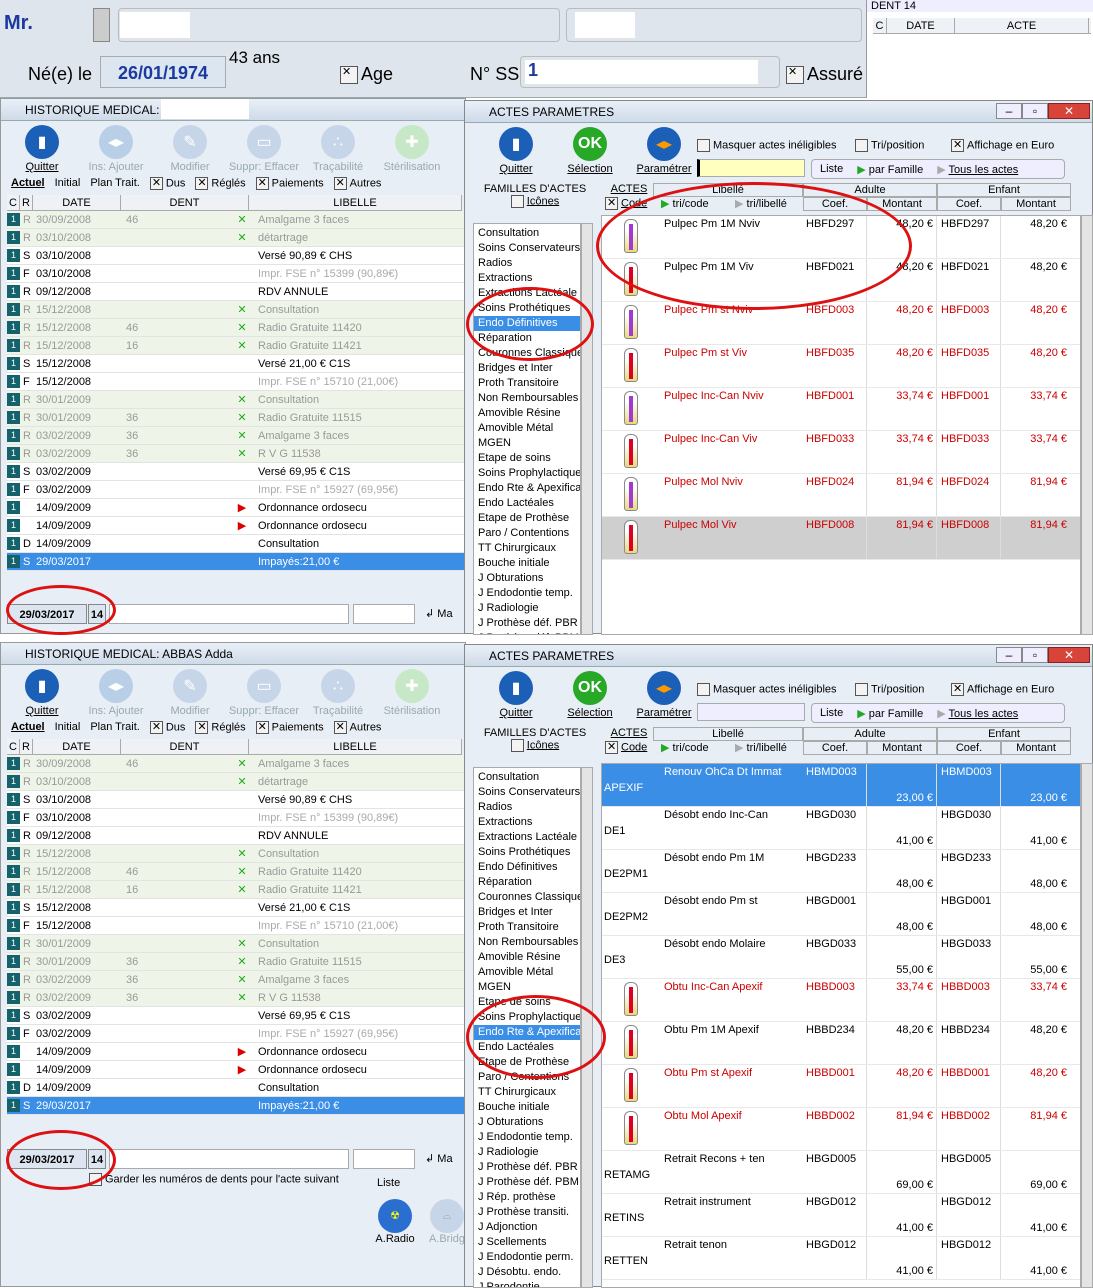  What do you see at coordinates (236, 1070) in the screenshot?
I see `history-row: 1 14/09/2009 ▶ Ordonnance ordosecu` at bounding box center [236, 1070].